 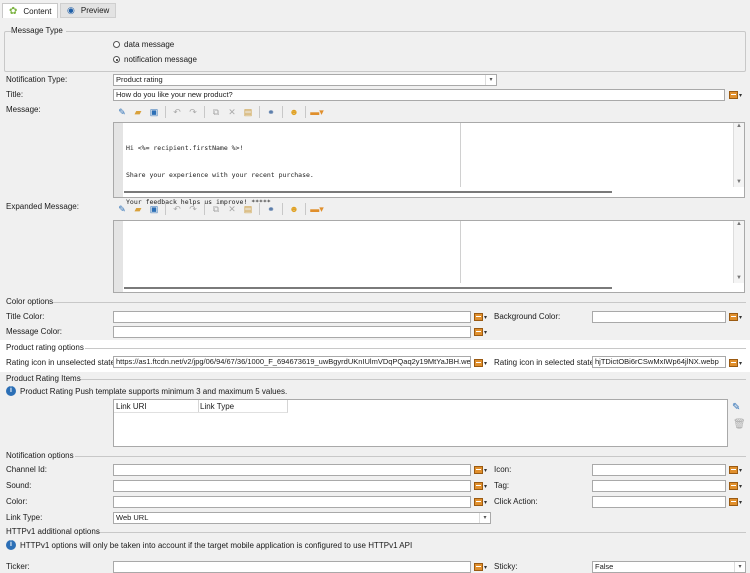 What do you see at coordinates (185, 148) in the screenshot?
I see `message-line: Hi <%= recipient.firstName %>!` at bounding box center [185, 148].